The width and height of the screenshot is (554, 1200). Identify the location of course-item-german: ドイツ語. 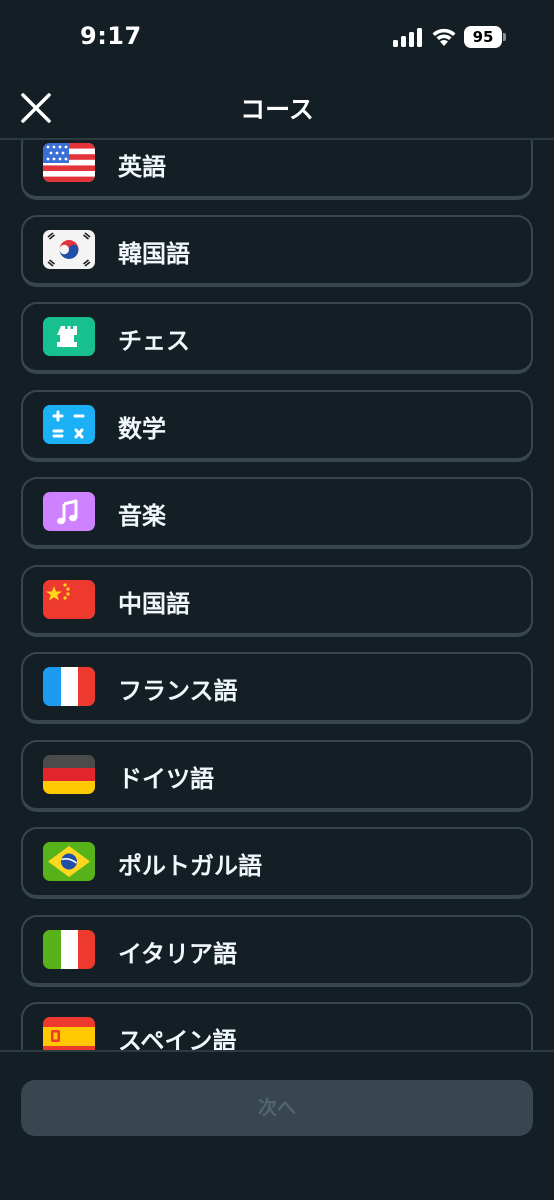
(277, 776).